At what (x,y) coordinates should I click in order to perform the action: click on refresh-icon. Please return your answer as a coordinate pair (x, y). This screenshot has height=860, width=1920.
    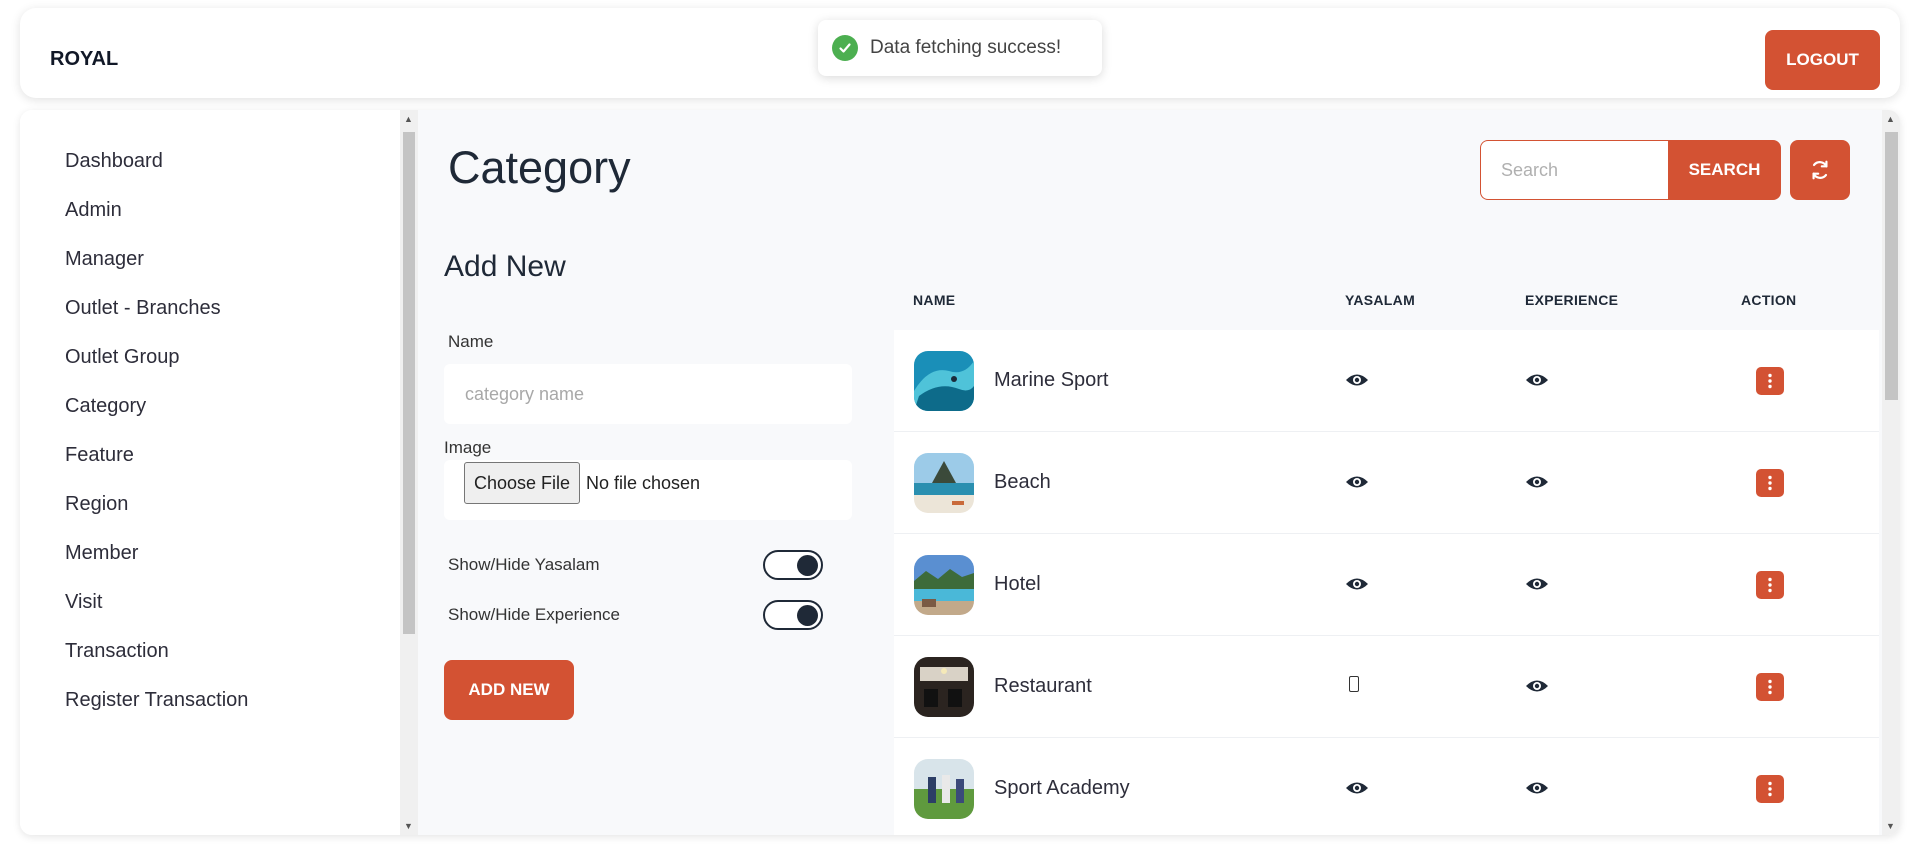
    Looking at the image, I should click on (1820, 170).